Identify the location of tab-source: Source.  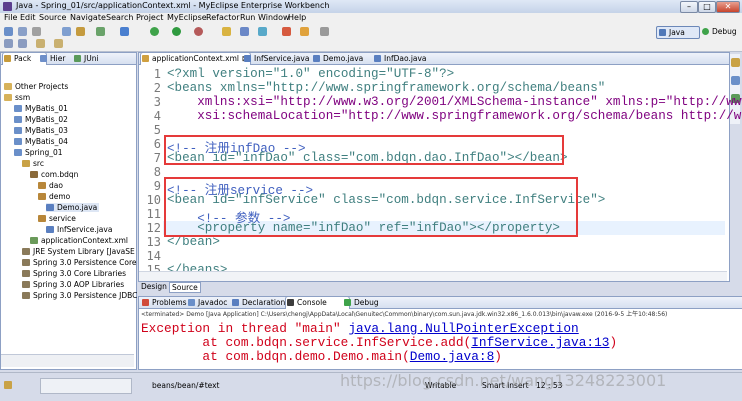
(185, 287).